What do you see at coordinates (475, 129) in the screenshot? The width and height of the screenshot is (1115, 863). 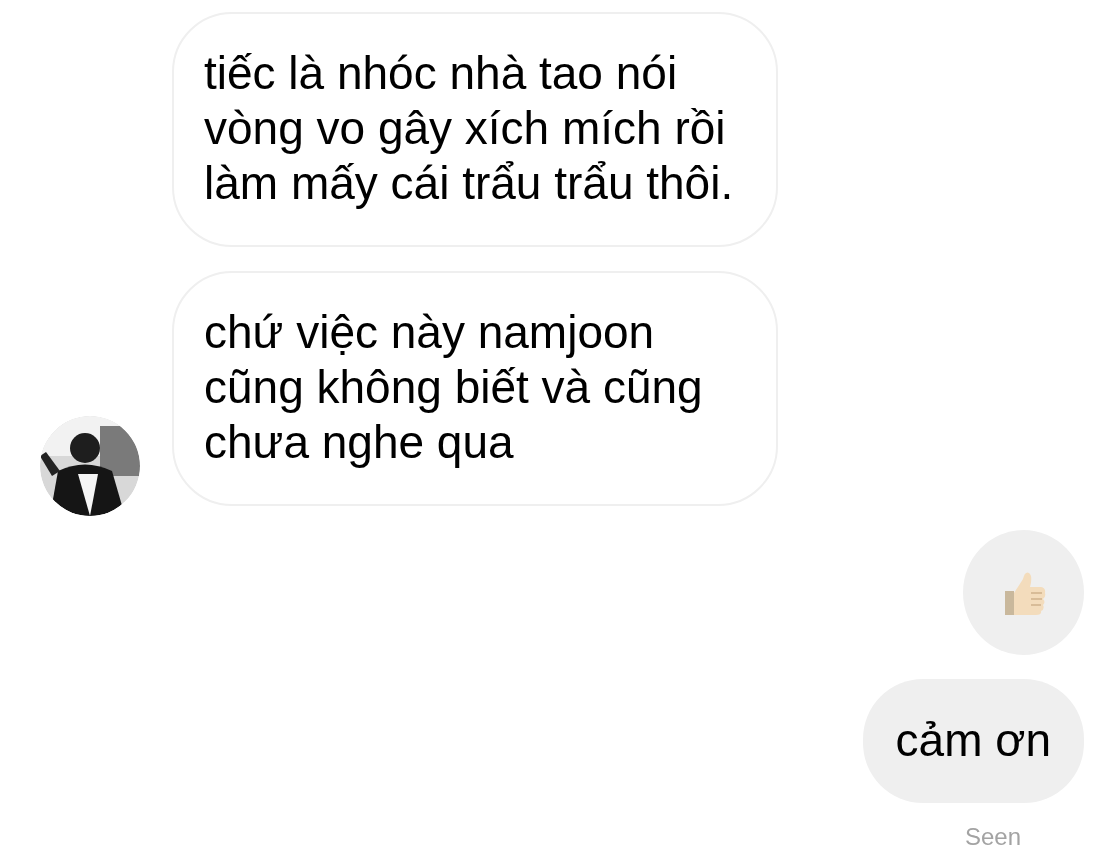 I see `message-bubble: tiếc là nhóc nhà tao nói vòng vo gây xích mích rồi làm mấy cái trẩu trẩu thôi.` at bounding box center [475, 129].